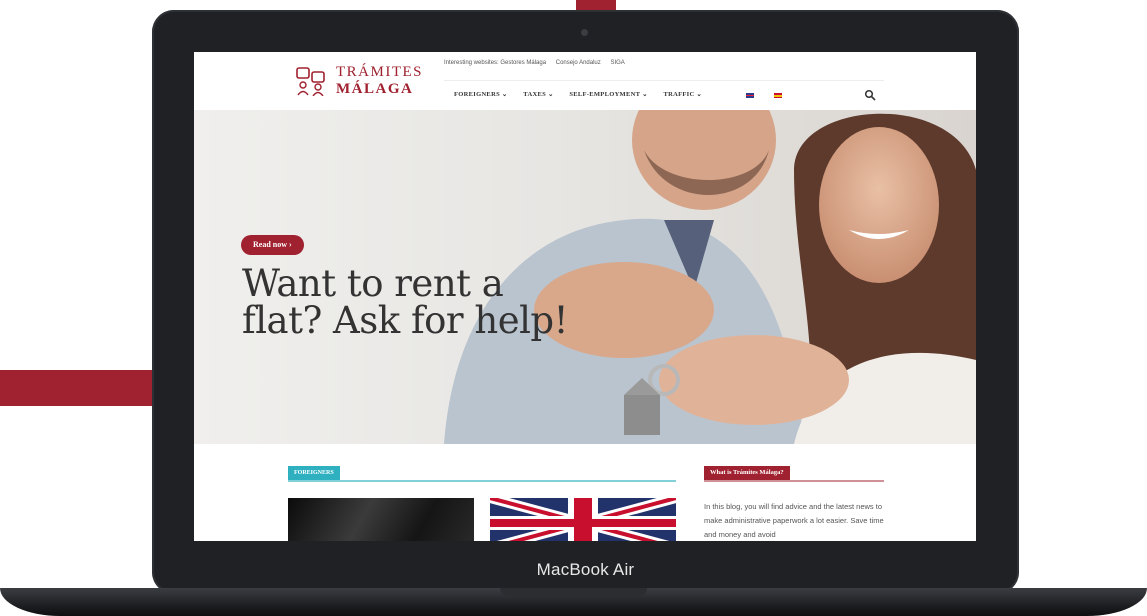  What do you see at coordinates (495, 63) in the screenshot?
I see `topbar-link-gestores: Interesting websites: Gestores Málaga` at bounding box center [495, 63].